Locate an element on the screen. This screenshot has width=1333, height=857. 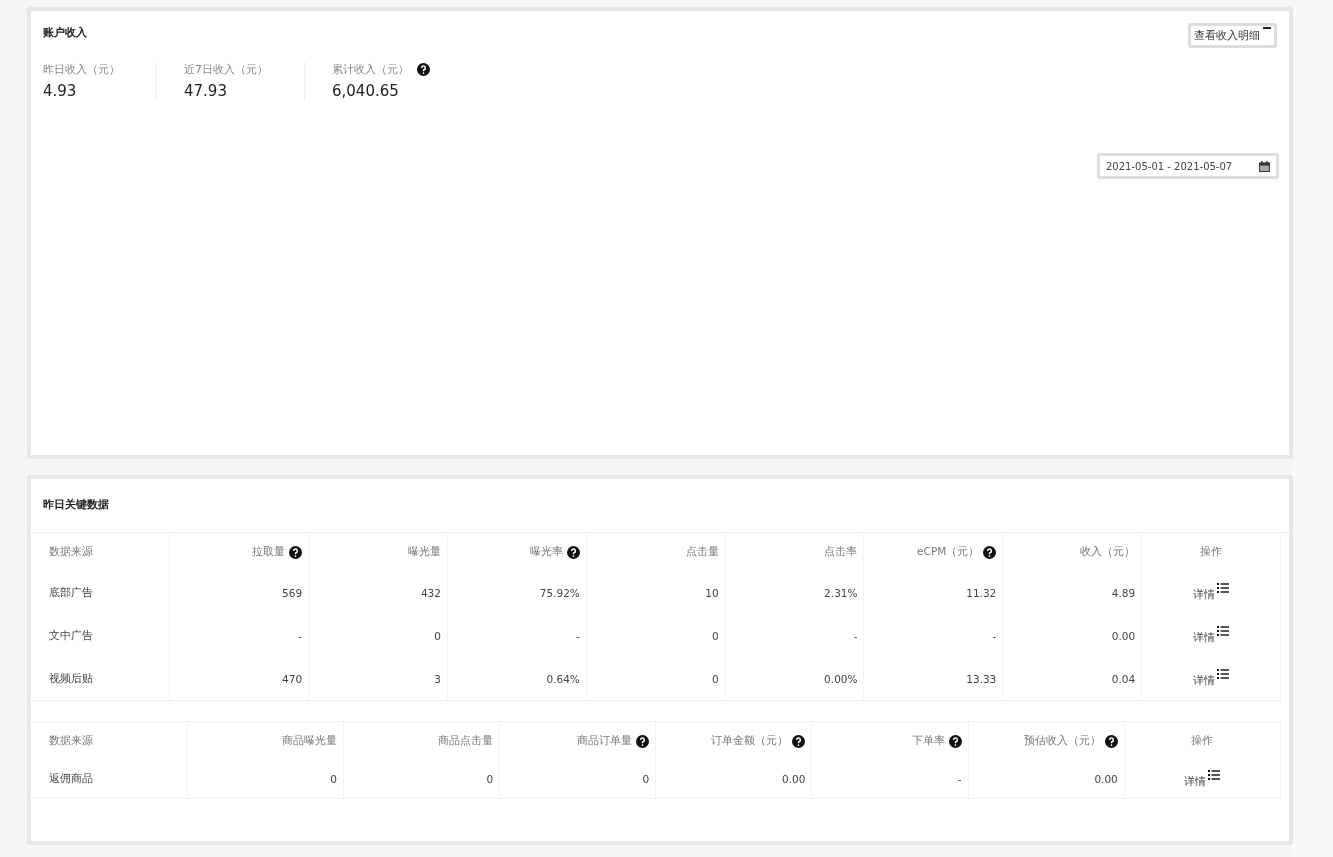
table-cell: 75.92% is located at coordinates (559, 592).